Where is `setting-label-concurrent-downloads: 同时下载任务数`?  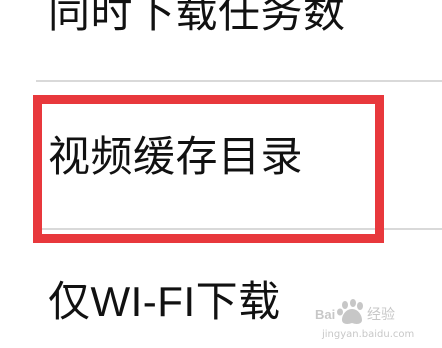 setting-label-concurrent-downloads: 同时下载任务数 is located at coordinates (197, 18).